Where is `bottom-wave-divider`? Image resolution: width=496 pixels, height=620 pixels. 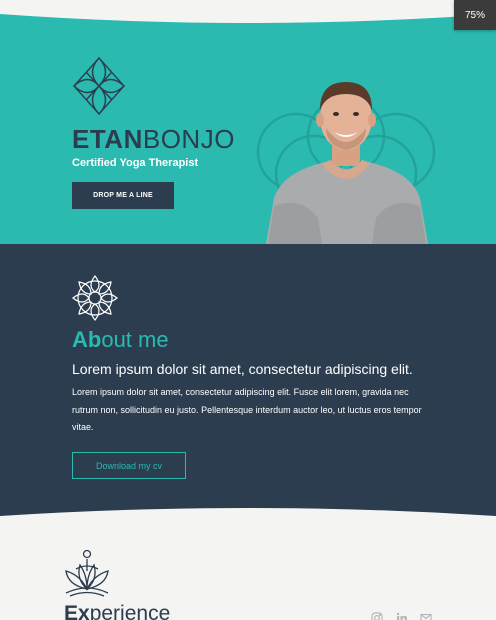 bottom-wave-divider is located at coordinates (248, 519).